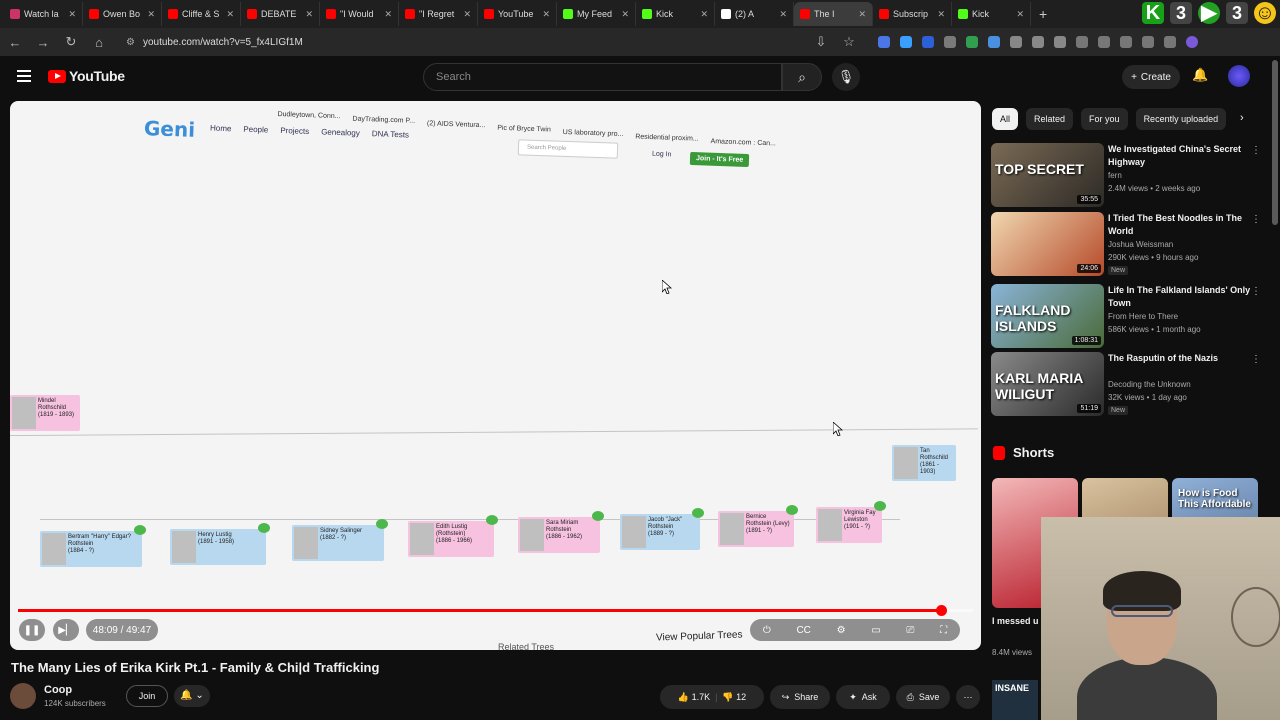 The width and height of the screenshot is (1280, 720). What do you see at coordinates (1200, 75) in the screenshot?
I see `notifications-bell-icon: 🔔` at bounding box center [1200, 75].